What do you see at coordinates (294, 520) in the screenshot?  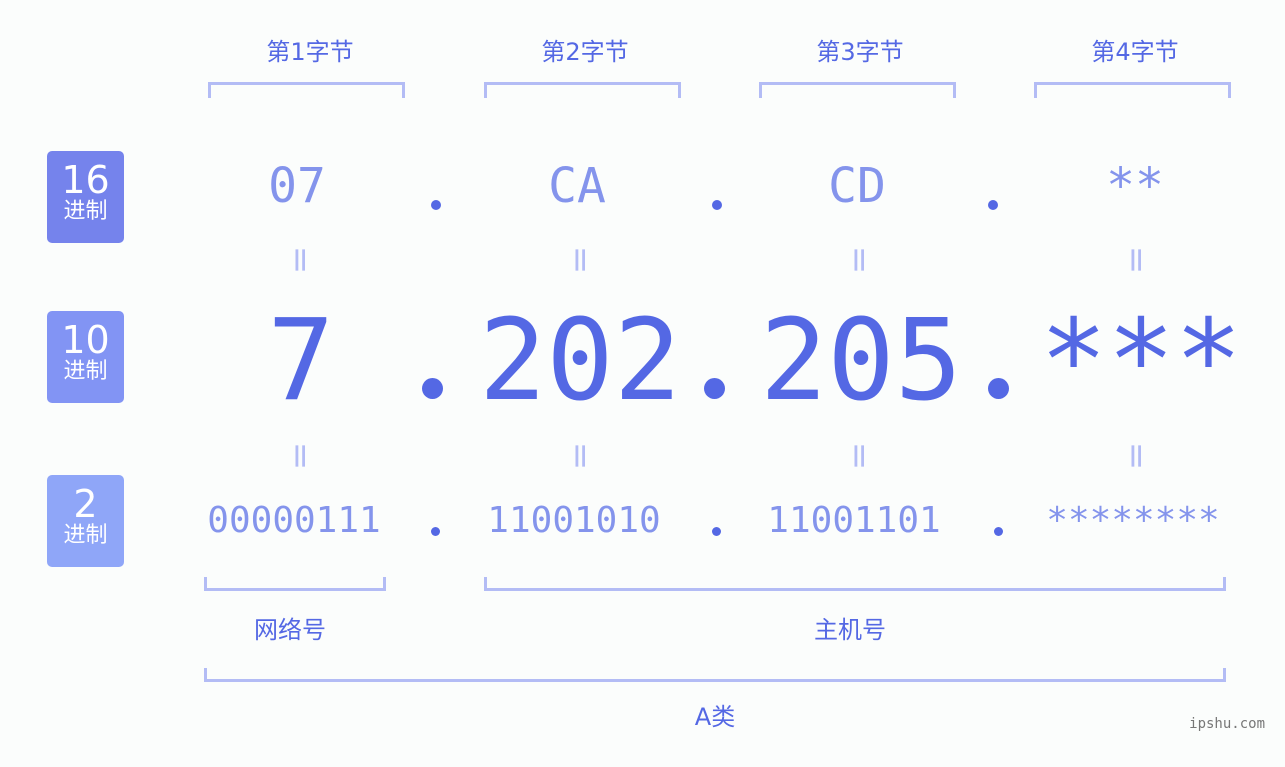 I see `bin-byte-1: 00000111` at bounding box center [294, 520].